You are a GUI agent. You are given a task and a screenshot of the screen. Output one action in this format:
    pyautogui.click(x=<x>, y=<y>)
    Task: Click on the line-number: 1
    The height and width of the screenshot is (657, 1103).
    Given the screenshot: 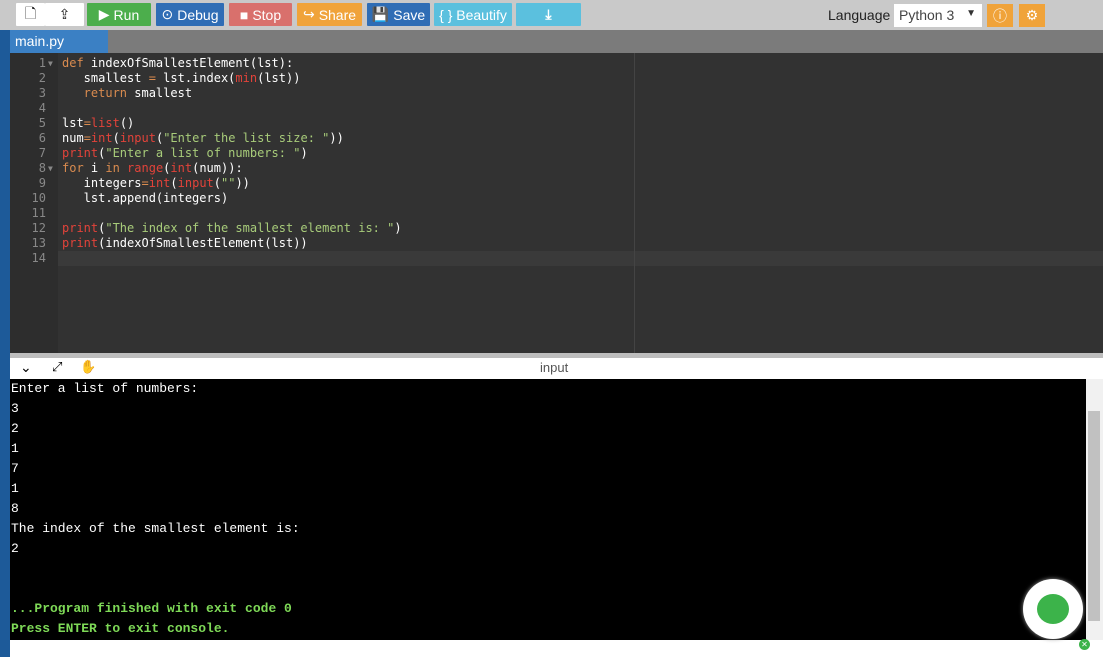 What is the action you would take?
    pyautogui.click(x=42, y=63)
    